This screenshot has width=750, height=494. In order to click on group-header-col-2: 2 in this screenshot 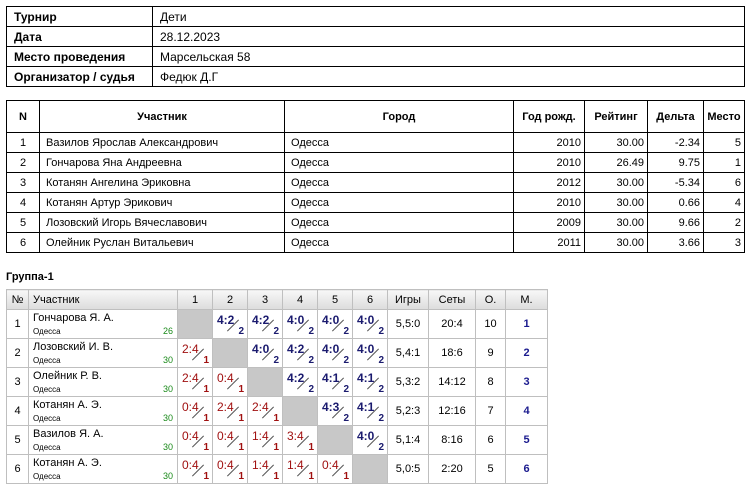, I will do `click(230, 299)`.